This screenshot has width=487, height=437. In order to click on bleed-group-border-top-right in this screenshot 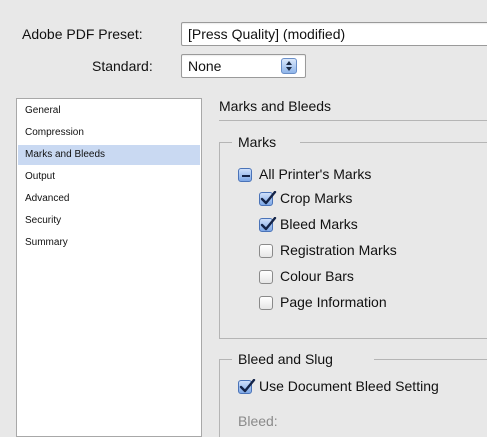, I will do `click(430, 359)`.